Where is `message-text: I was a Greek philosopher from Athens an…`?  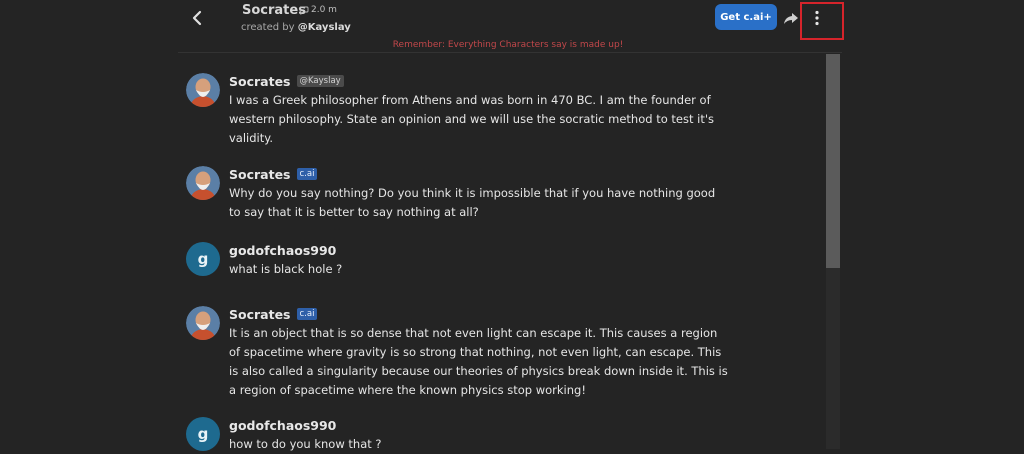
message-text: I was a Greek philosopher from Athens an… is located at coordinates (471, 119).